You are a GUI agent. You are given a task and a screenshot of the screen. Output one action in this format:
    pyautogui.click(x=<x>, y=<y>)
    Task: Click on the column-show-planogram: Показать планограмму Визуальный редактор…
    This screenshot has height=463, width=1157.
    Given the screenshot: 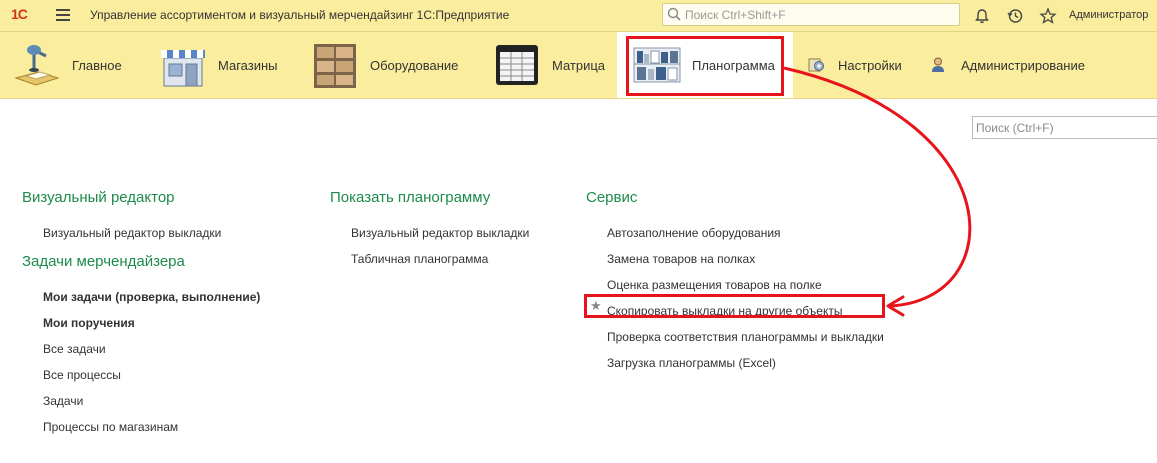 What is the action you would take?
    pyautogui.click(x=429, y=230)
    